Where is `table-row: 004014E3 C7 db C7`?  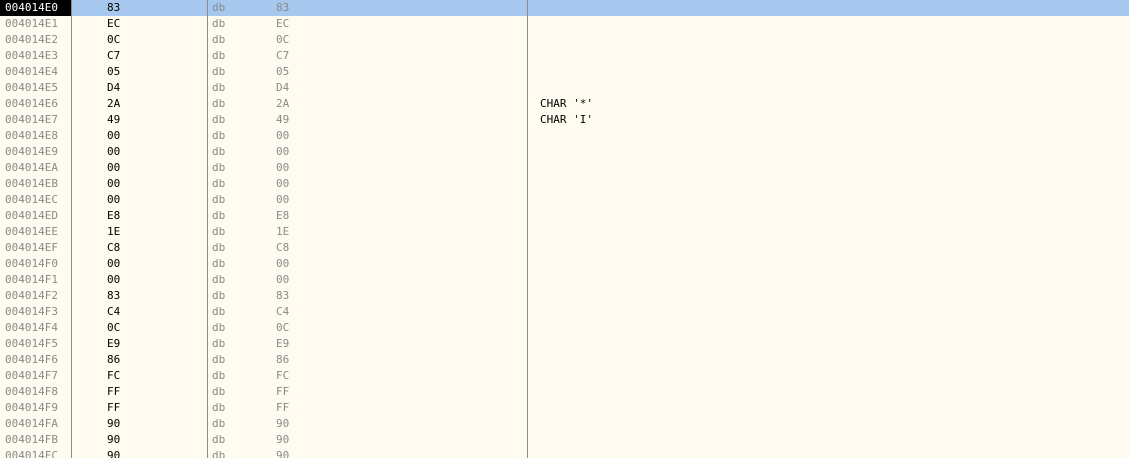
table-row: 004014E3 C7 db C7 is located at coordinates (564, 56).